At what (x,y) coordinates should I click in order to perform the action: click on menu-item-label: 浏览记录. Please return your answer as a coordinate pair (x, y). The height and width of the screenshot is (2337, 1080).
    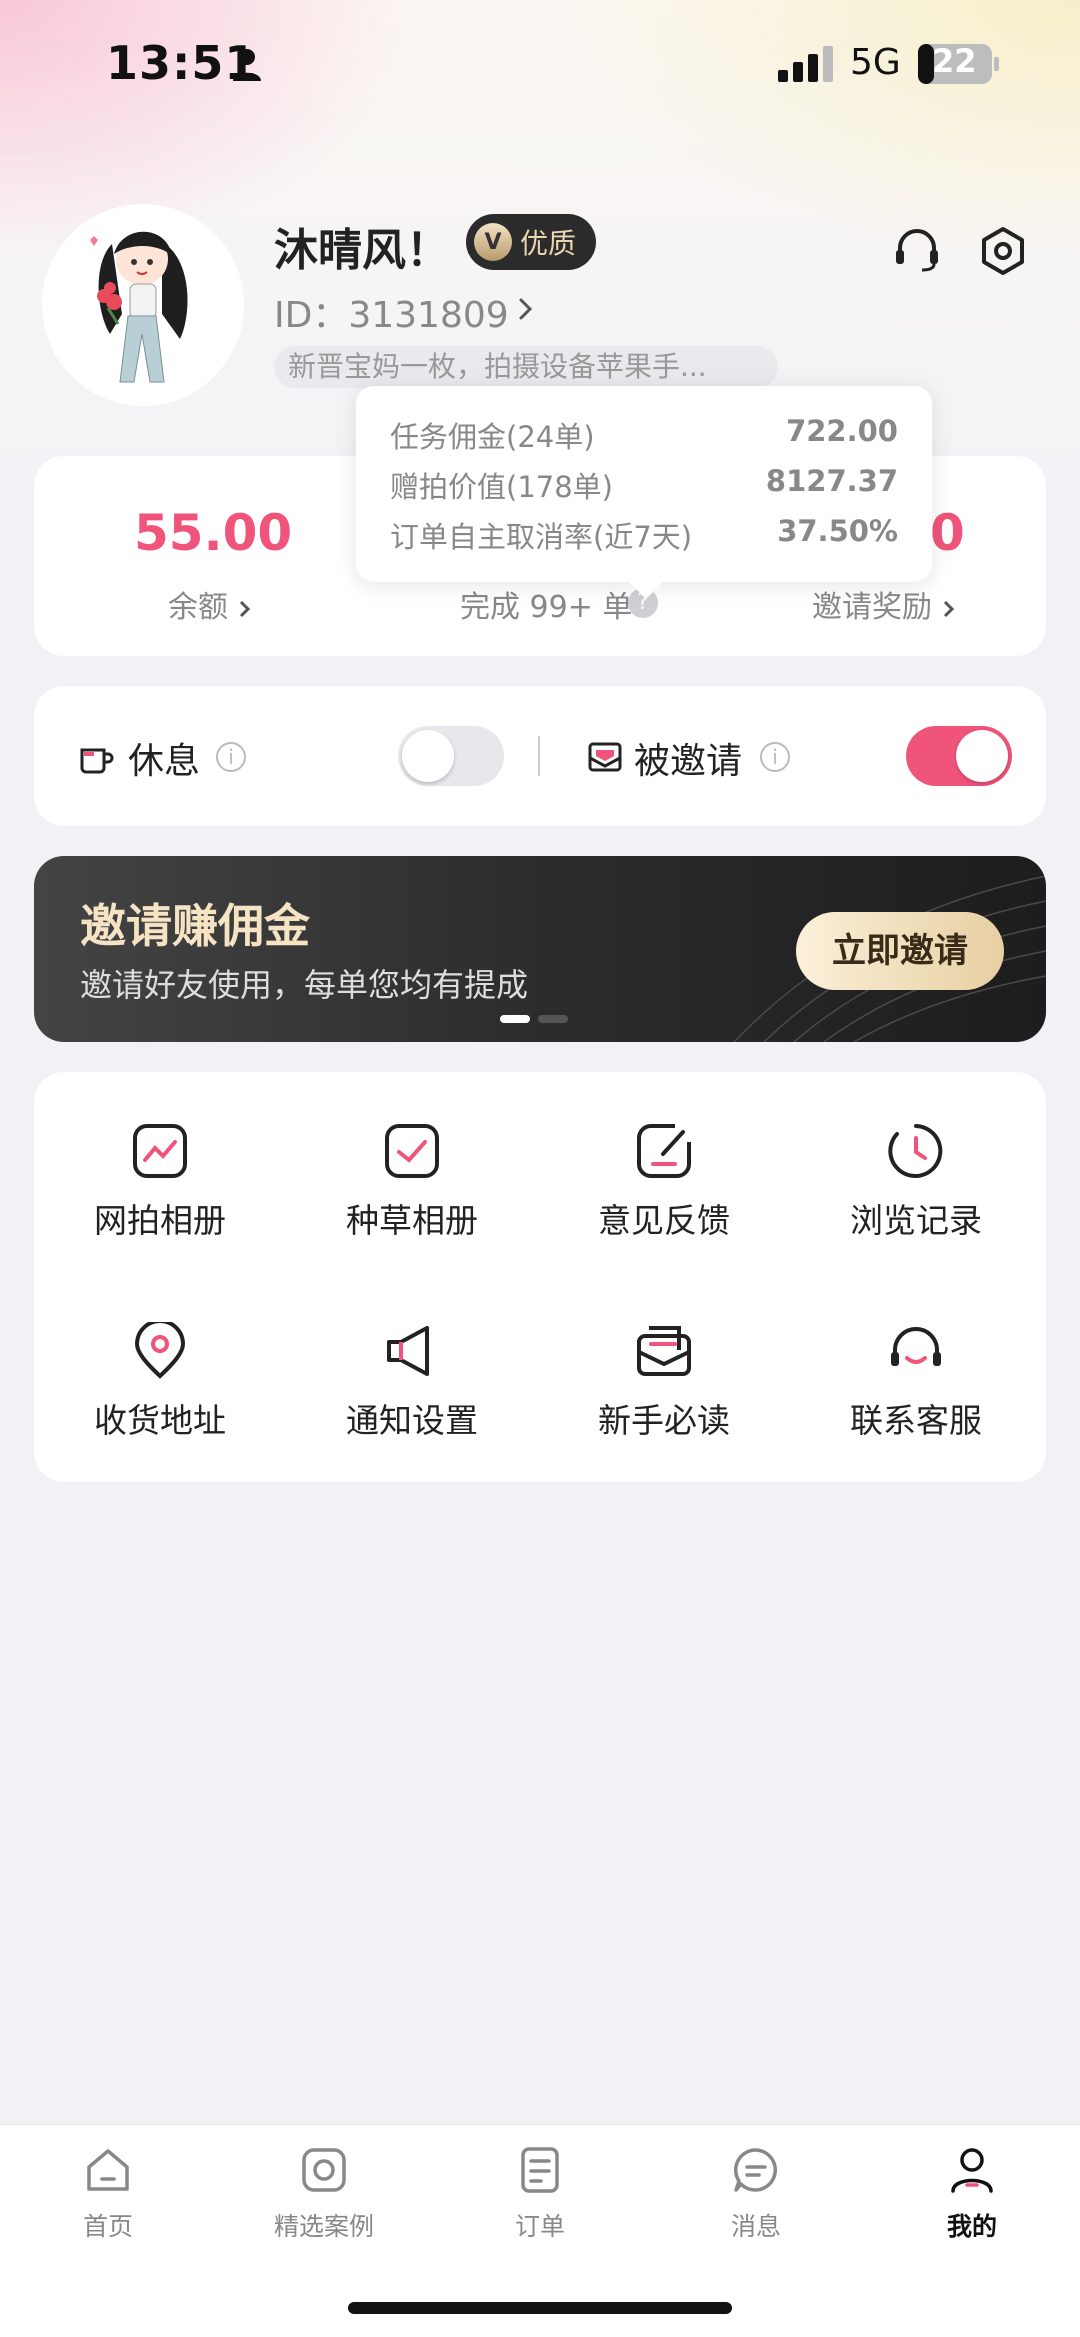
    Looking at the image, I should click on (916, 1220).